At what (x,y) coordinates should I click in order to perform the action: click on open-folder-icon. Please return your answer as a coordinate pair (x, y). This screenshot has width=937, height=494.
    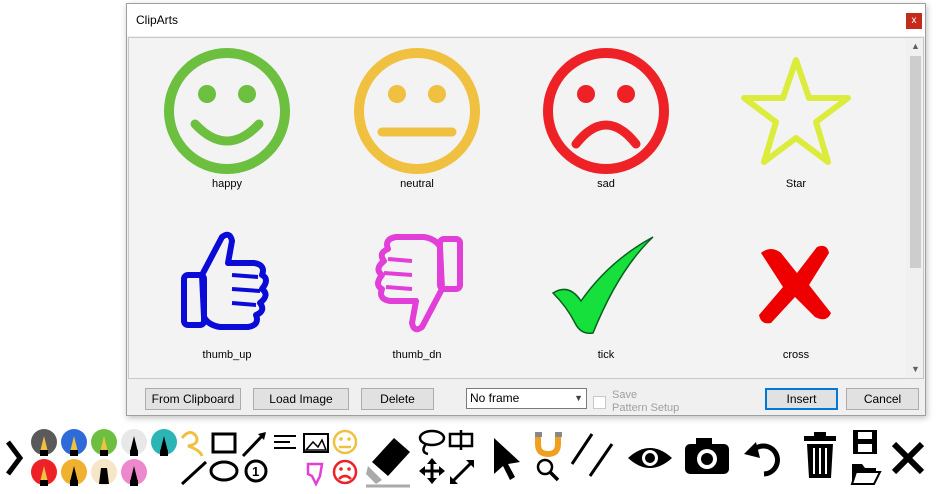
    Looking at the image, I should click on (866, 474).